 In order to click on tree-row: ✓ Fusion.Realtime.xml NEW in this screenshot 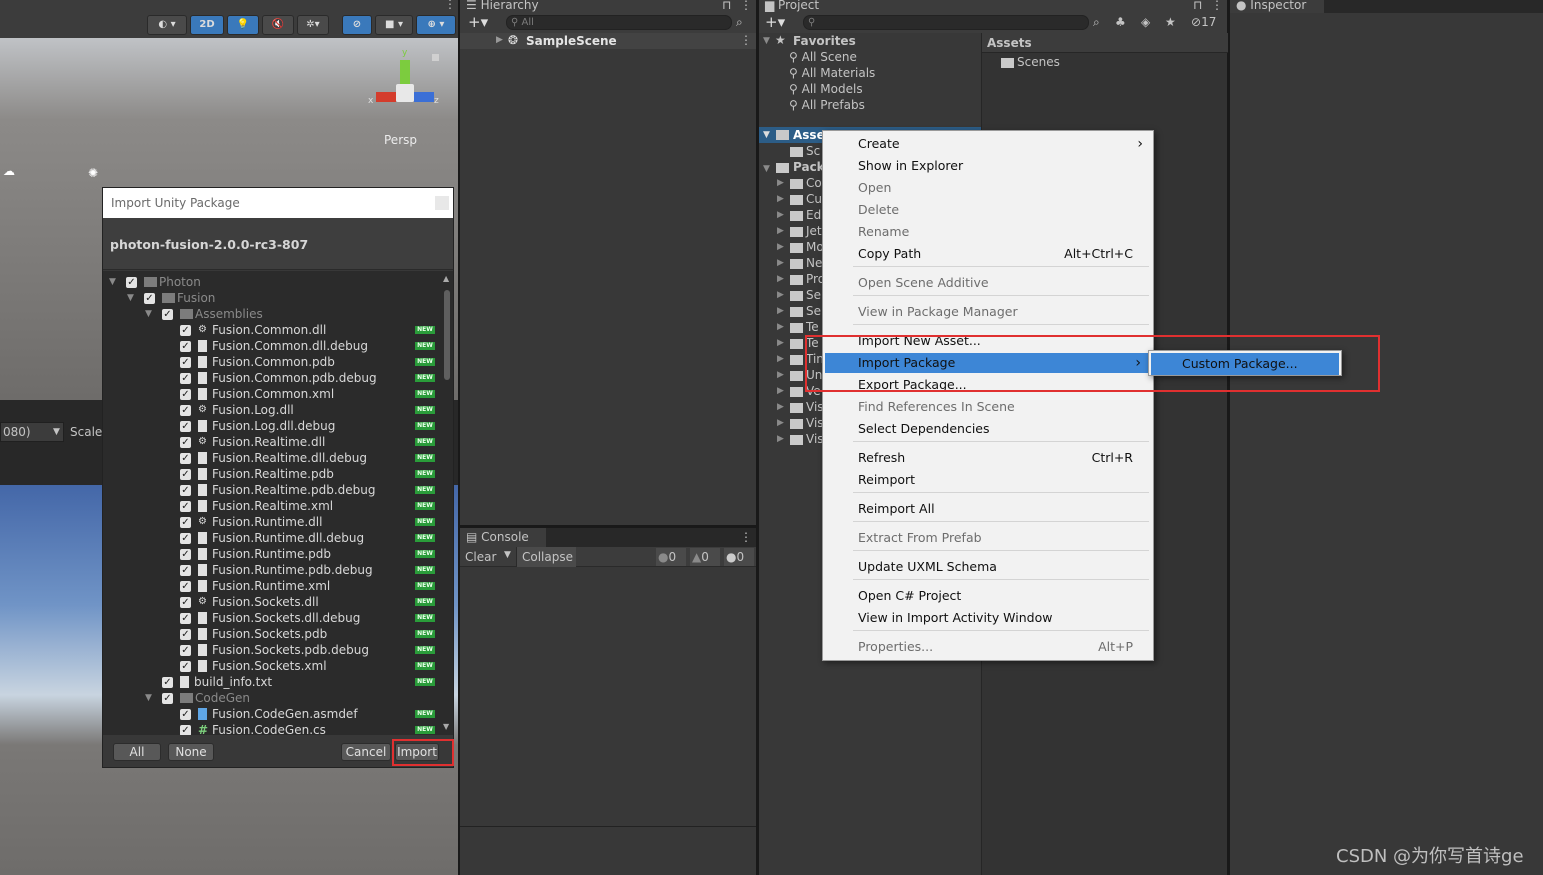, I will do `click(273, 506)`.